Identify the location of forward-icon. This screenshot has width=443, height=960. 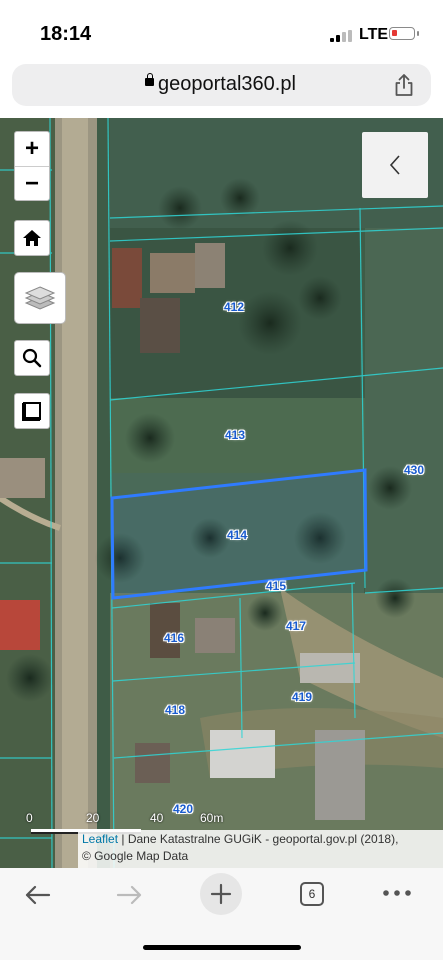
(129, 895).